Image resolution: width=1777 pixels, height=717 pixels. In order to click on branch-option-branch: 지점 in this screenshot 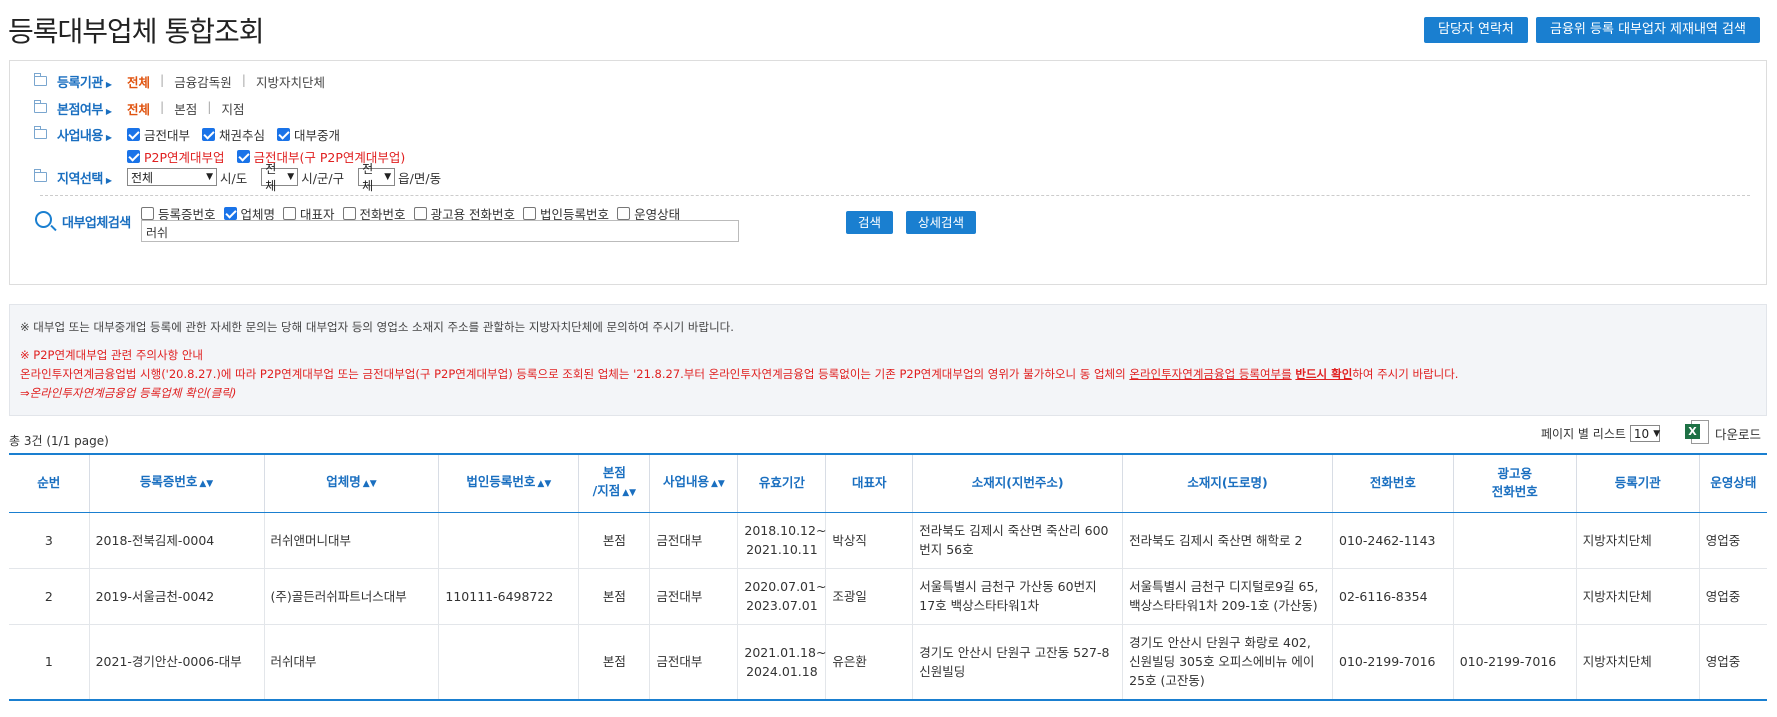, I will do `click(232, 108)`.